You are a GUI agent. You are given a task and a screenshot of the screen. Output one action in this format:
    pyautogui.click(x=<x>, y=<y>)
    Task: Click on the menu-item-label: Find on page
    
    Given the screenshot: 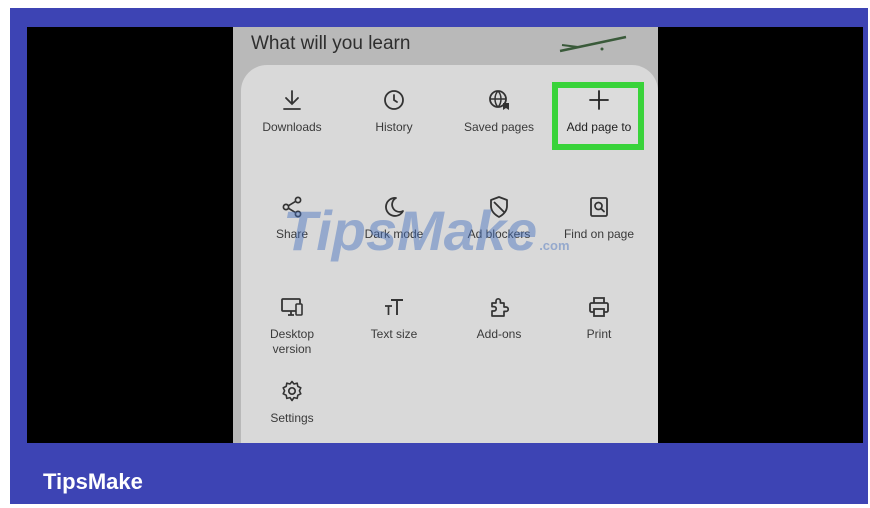 What is the action you would take?
    pyautogui.click(x=599, y=234)
    